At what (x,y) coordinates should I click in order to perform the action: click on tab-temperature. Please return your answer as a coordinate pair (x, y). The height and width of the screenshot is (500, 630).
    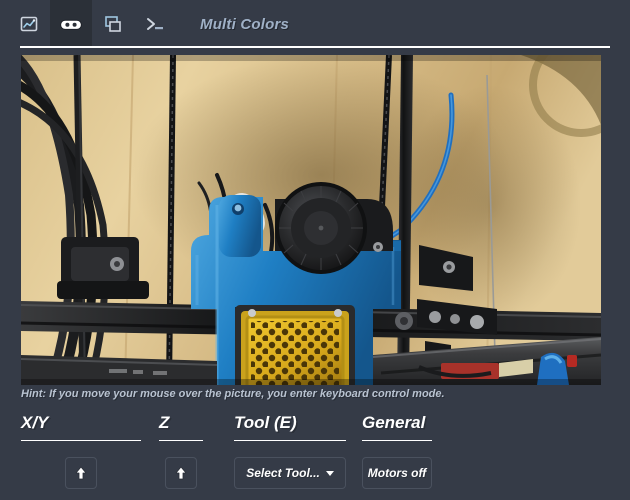
    Looking at the image, I should click on (29, 24).